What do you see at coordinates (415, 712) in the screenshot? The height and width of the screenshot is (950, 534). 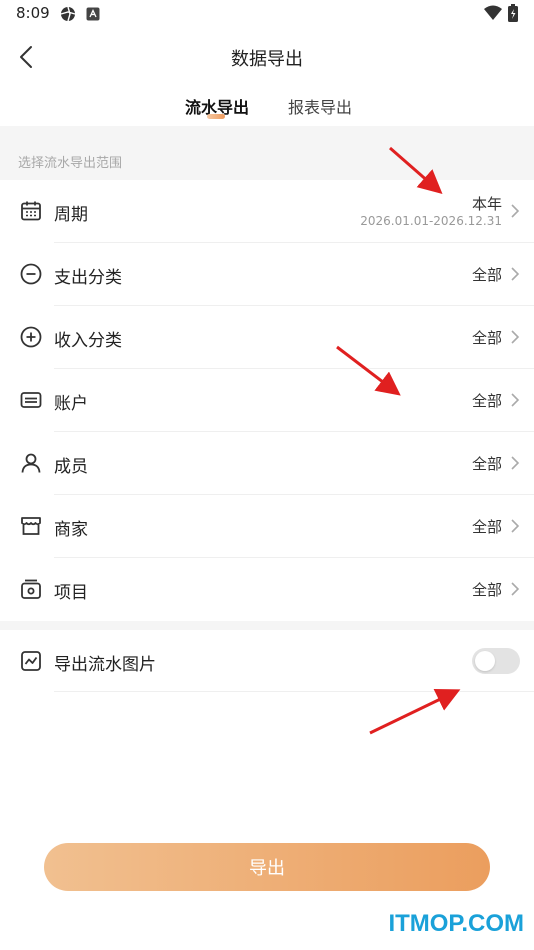 I see `red-arrow-toggle` at bounding box center [415, 712].